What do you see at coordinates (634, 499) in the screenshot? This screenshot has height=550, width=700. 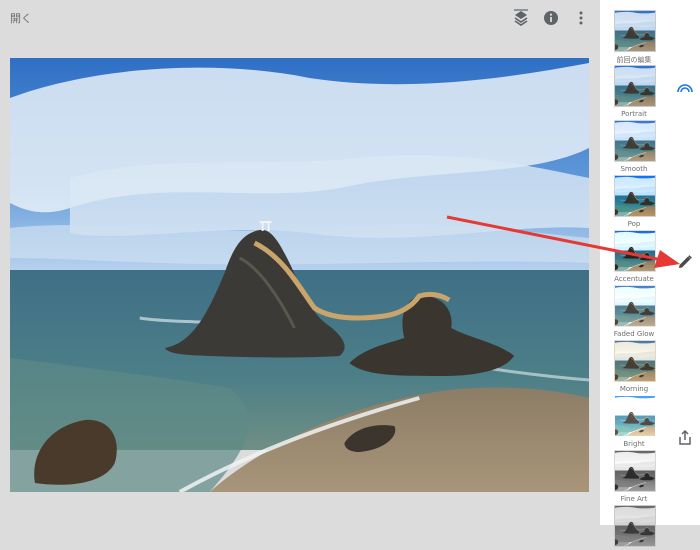 I see `look-label: Fine Art` at bounding box center [634, 499].